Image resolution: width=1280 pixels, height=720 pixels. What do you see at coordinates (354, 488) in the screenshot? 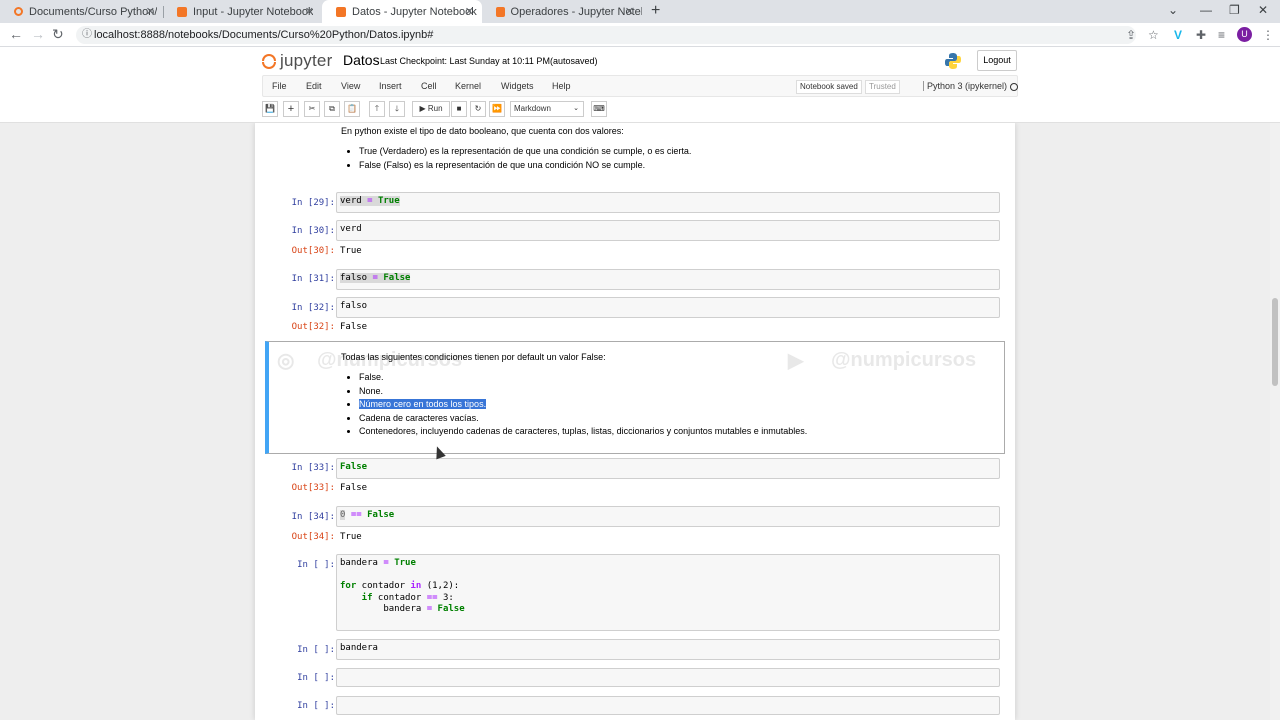
I see `cell-output: False` at bounding box center [354, 488].